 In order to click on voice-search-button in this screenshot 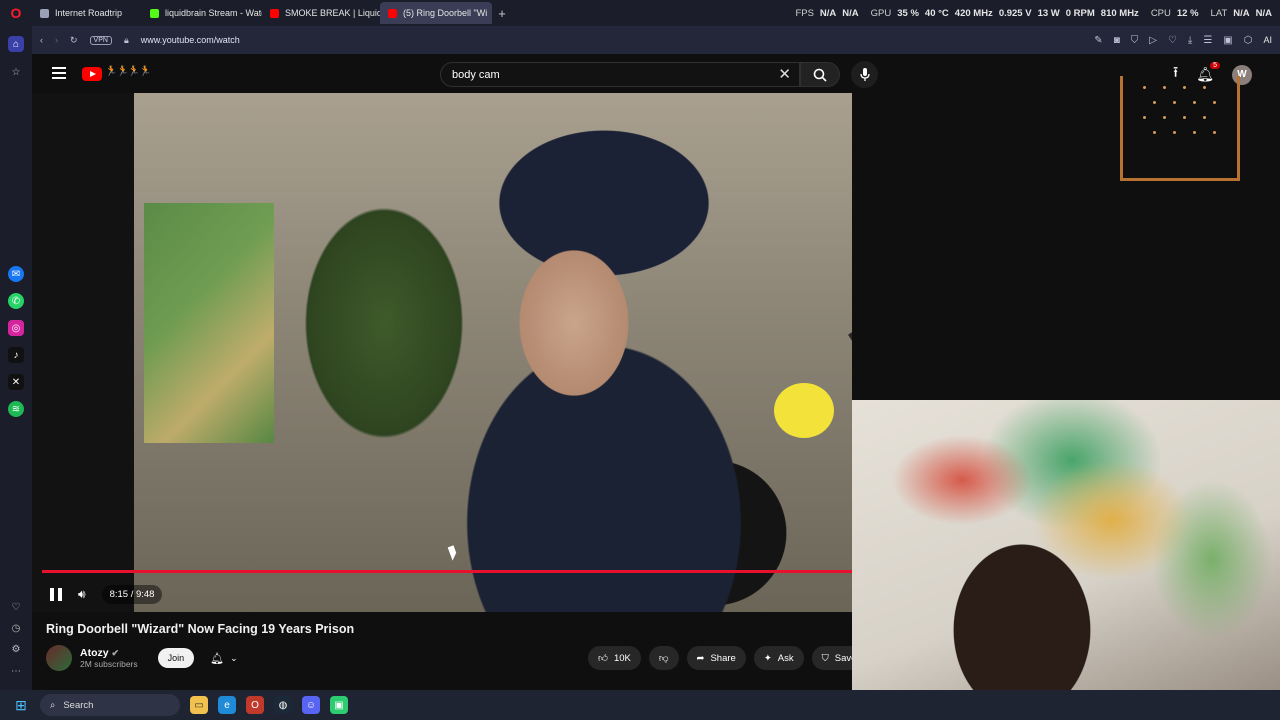, I will do `click(864, 74)`.